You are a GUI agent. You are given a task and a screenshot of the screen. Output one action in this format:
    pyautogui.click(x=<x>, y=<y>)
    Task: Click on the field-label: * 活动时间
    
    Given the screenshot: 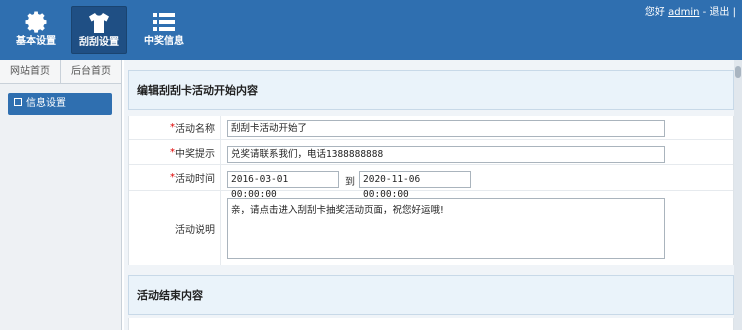 What is the action you would take?
    pyautogui.click(x=175, y=177)
    